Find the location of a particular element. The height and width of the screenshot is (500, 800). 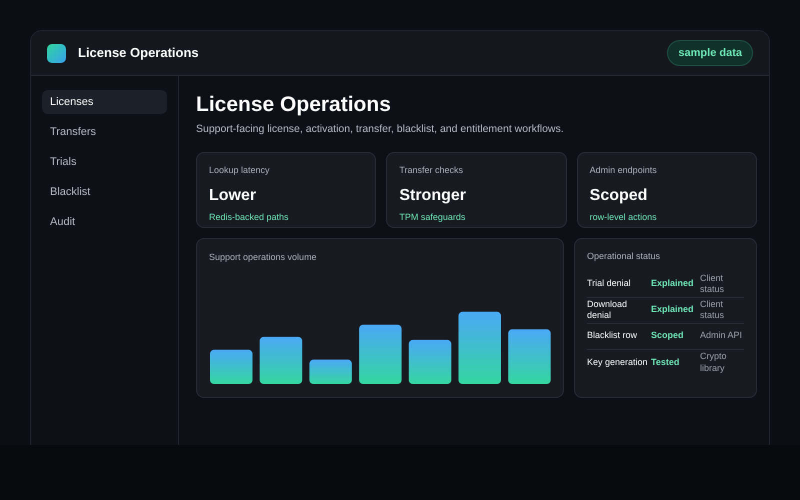

stat-value: Scoped is located at coordinates (619, 196).